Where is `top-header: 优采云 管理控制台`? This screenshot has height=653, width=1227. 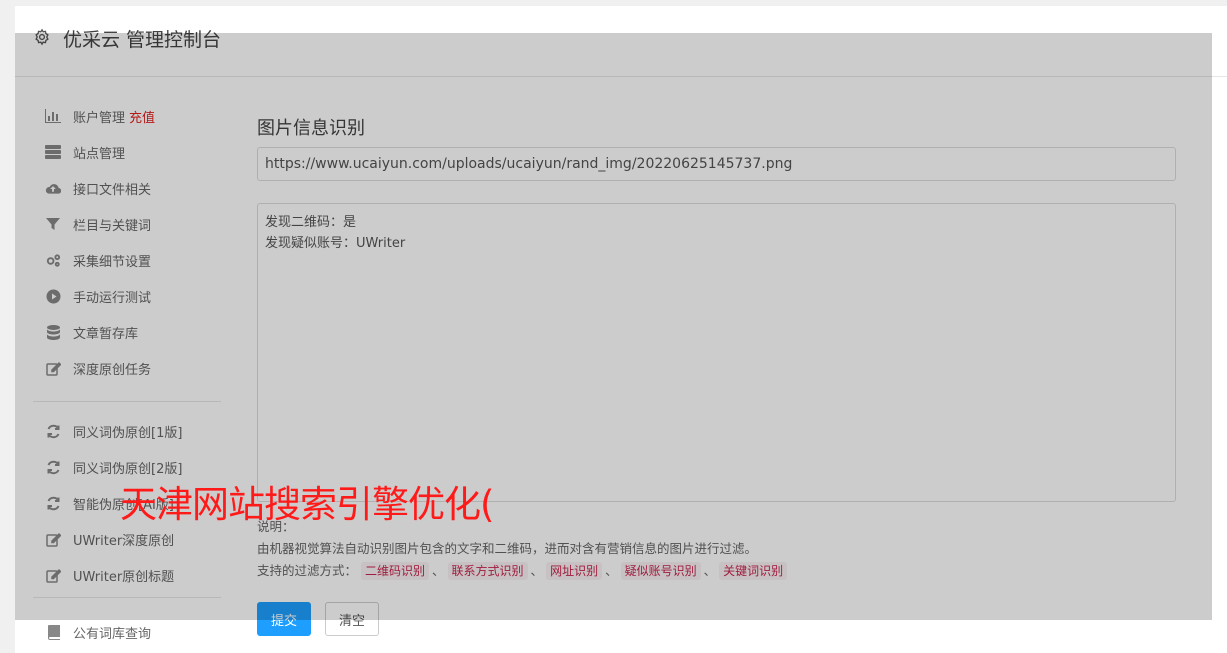 top-header: 优采云 管理控制台 is located at coordinates (621, 41).